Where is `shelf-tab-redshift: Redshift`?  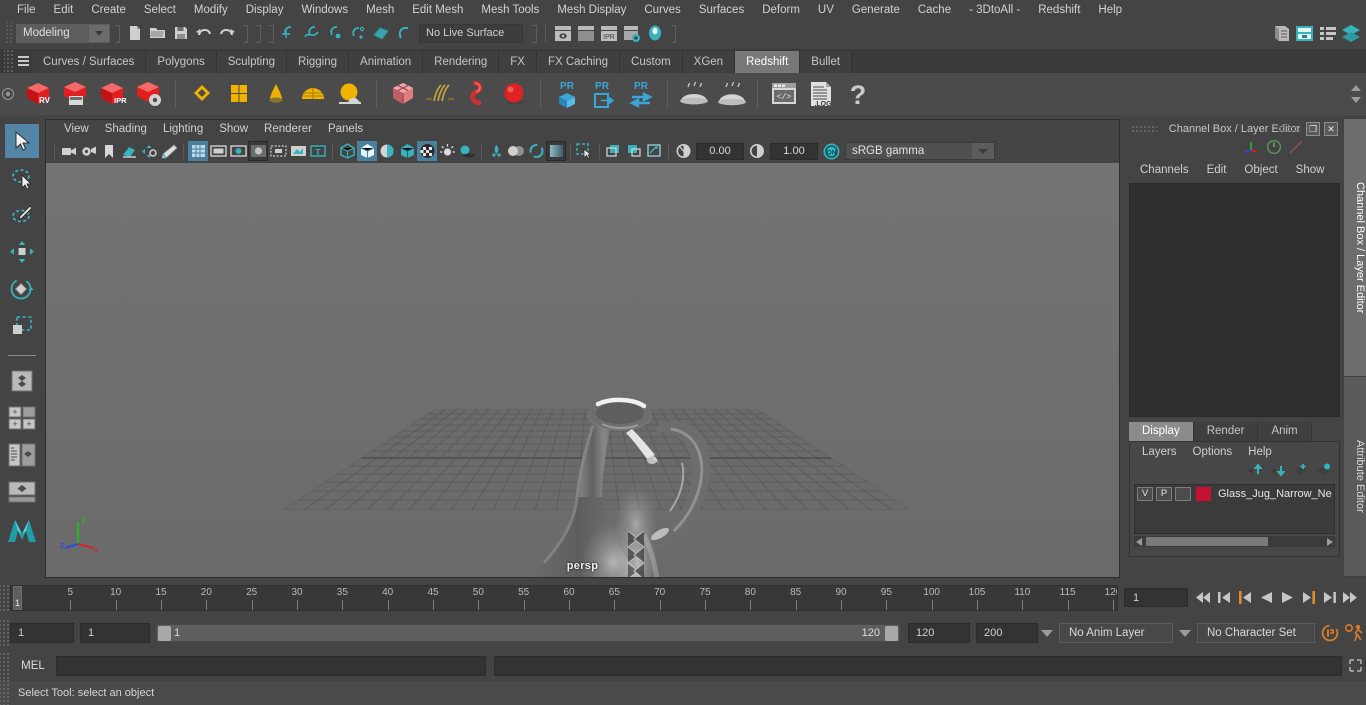 shelf-tab-redshift: Redshift is located at coordinates (768, 62).